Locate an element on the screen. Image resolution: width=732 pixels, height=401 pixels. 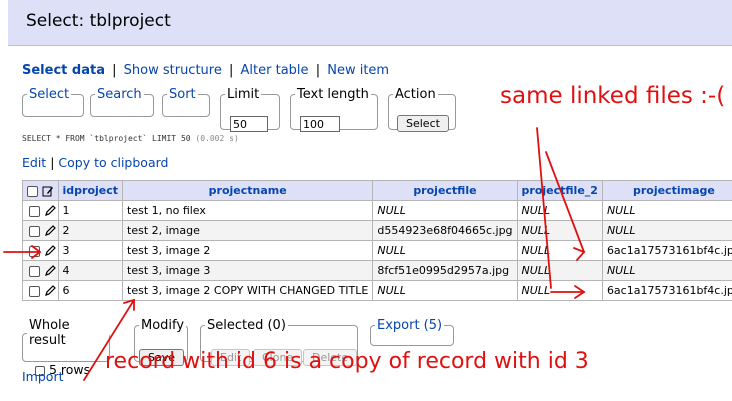
edit-links: Edit | Copy to clipboard is located at coordinates (95, 162).